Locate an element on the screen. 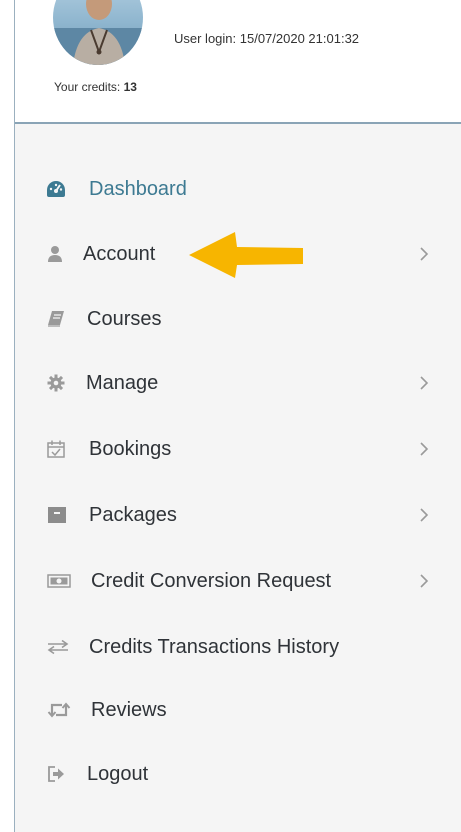  menu-item-manage: Manage is located at coordinates (238, 383).